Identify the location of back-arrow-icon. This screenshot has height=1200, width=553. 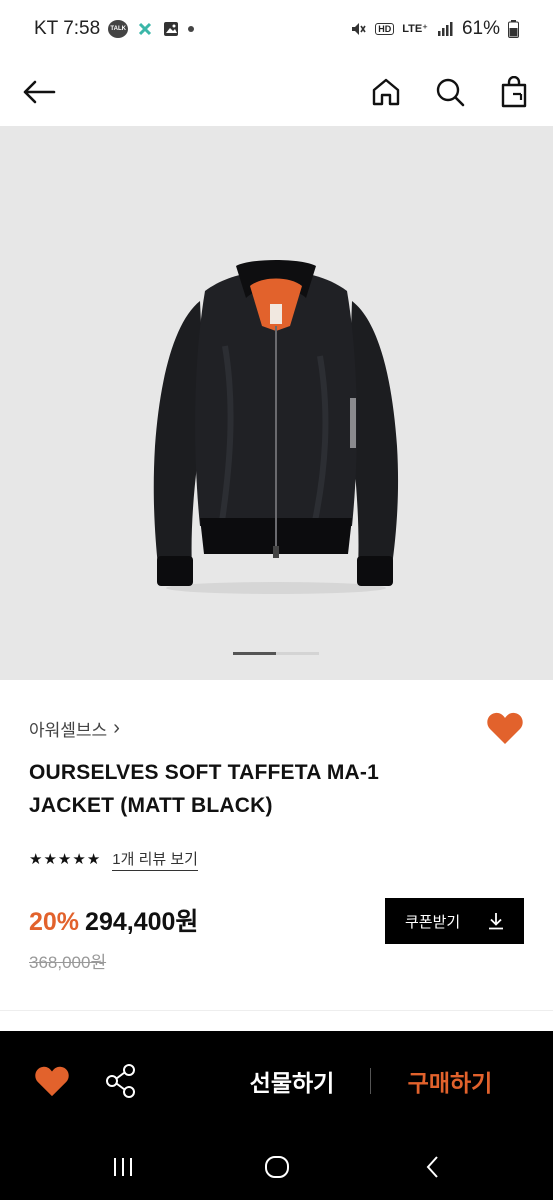
(39, 92).